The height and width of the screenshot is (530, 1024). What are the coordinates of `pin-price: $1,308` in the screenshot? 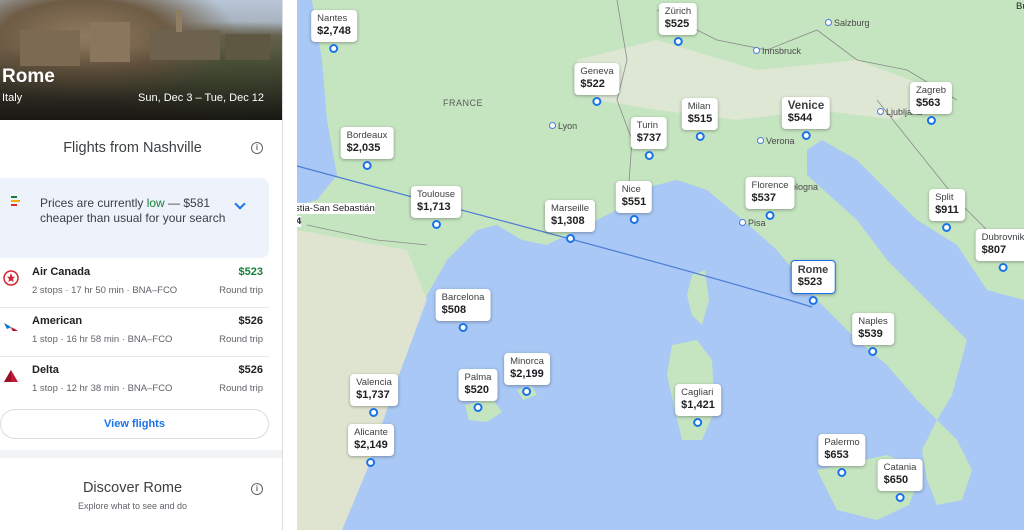 It's located at (567, 221).